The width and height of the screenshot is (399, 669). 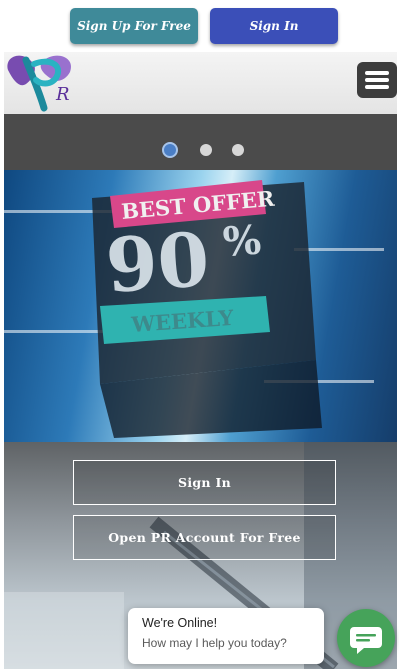 What do you see at coordinates (134, 26) in the screenshot?
I see `signup-button: Sign Up For Free` at bounding box center [134, 26].